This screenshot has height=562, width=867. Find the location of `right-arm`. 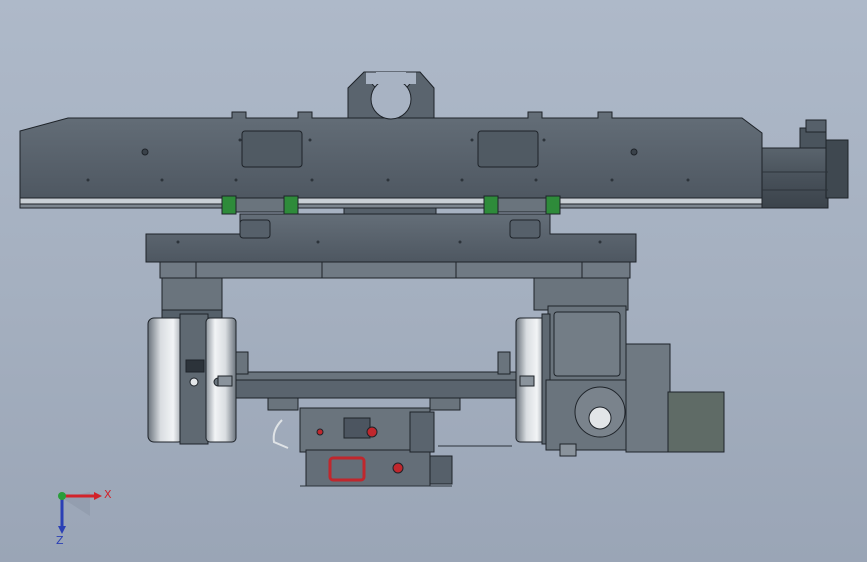

right-arm is located at coordinates (620, 367).